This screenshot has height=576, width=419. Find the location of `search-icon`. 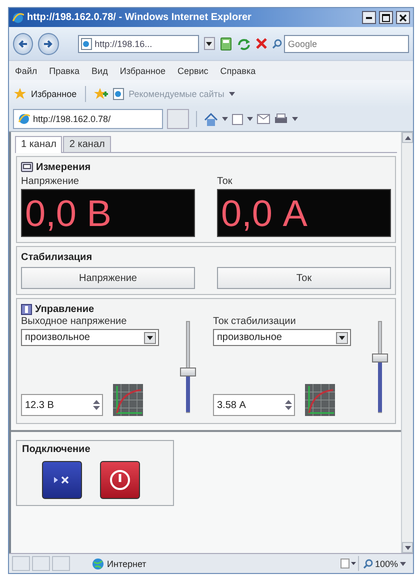

search-icon is located at coordinates (277, 43).